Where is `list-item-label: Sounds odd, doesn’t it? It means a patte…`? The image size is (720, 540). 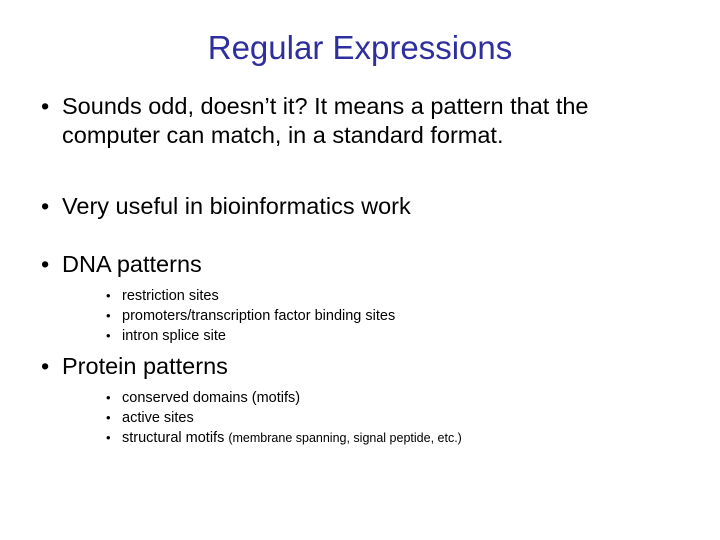 list-item-label: Sounds odd, doesn’t it? It means a patte… is located at coordinates (325, 120).